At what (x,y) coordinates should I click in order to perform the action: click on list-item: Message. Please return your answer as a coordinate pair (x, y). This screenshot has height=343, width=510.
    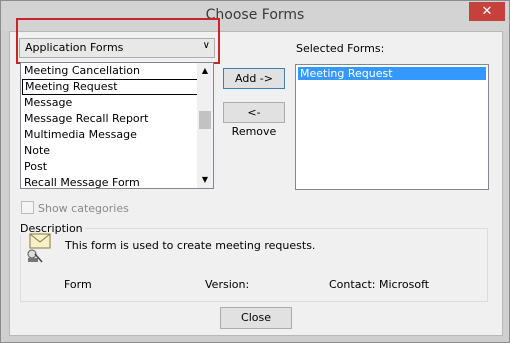
    Looking at the image, I should click on (117, 103).